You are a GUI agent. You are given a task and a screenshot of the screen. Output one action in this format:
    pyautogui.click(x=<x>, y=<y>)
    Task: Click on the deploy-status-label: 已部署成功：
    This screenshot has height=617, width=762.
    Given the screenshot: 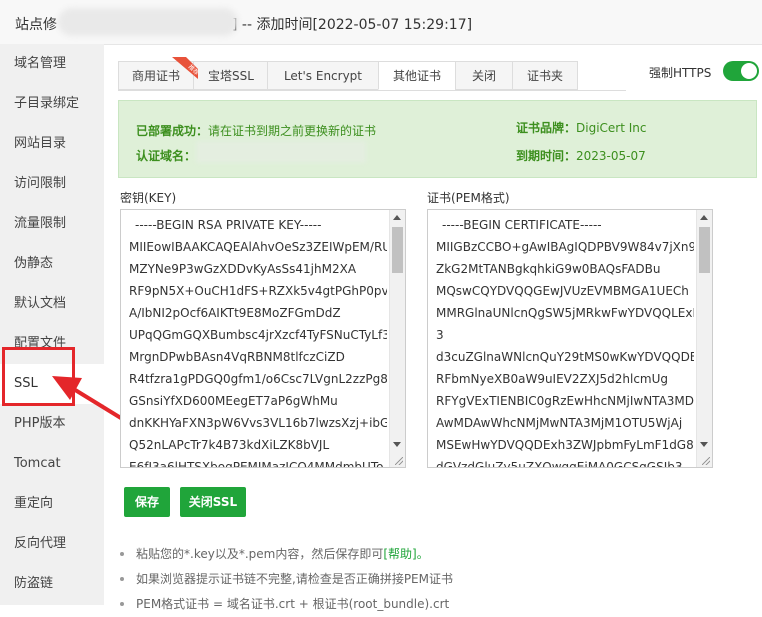 What is the action you would take?
    pyautogui.click(x=172, y=131)
    